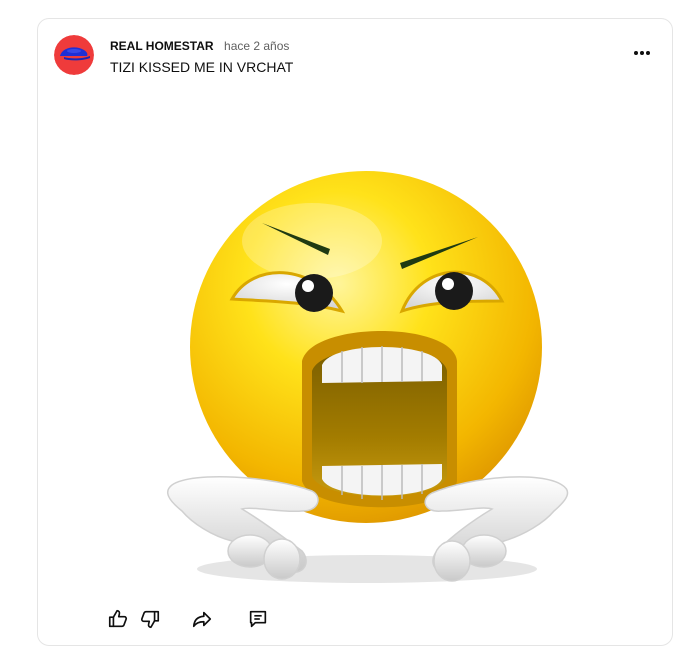  What do you see at coordinates (256, 46) in the screenshot?
I see `post-time: hace 2 años` at bounding box center [256, 46].